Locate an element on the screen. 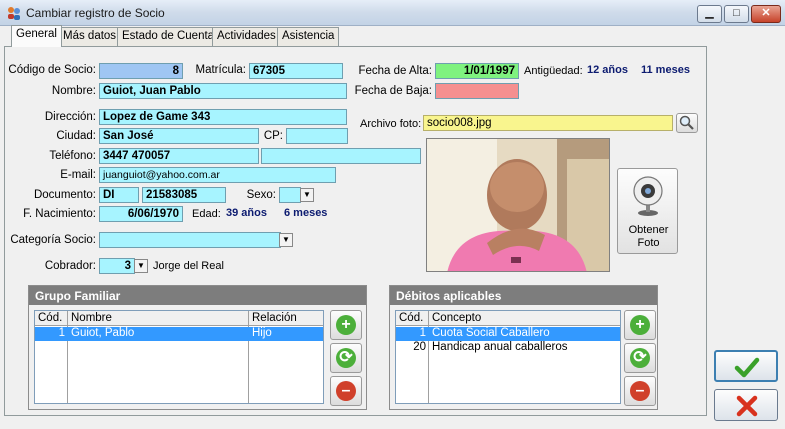 This screenshot has height=429, width=785. browse-button is located at coordinates (687, 123).